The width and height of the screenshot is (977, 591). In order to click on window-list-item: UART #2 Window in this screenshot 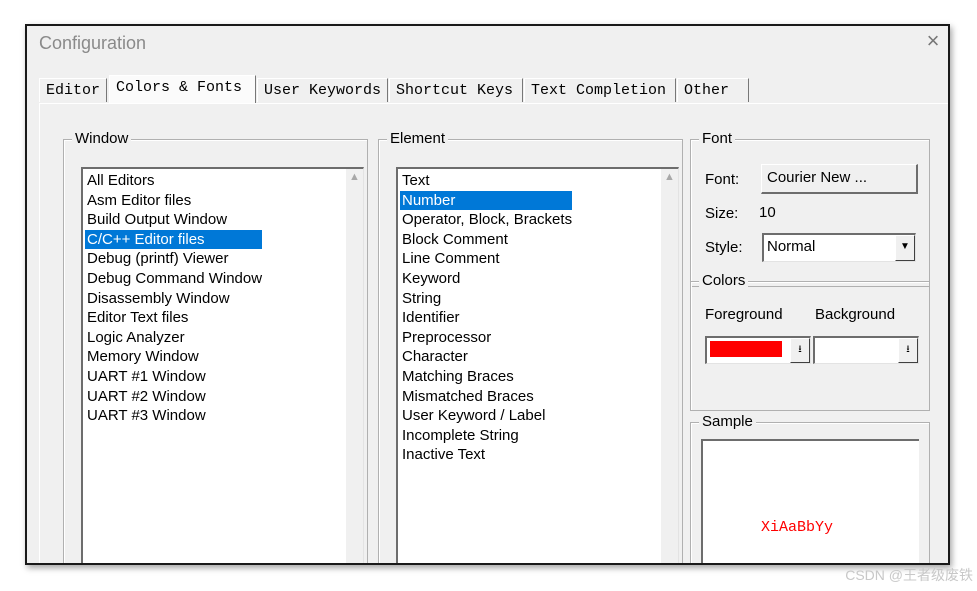, I will do `click(173, 397)`.